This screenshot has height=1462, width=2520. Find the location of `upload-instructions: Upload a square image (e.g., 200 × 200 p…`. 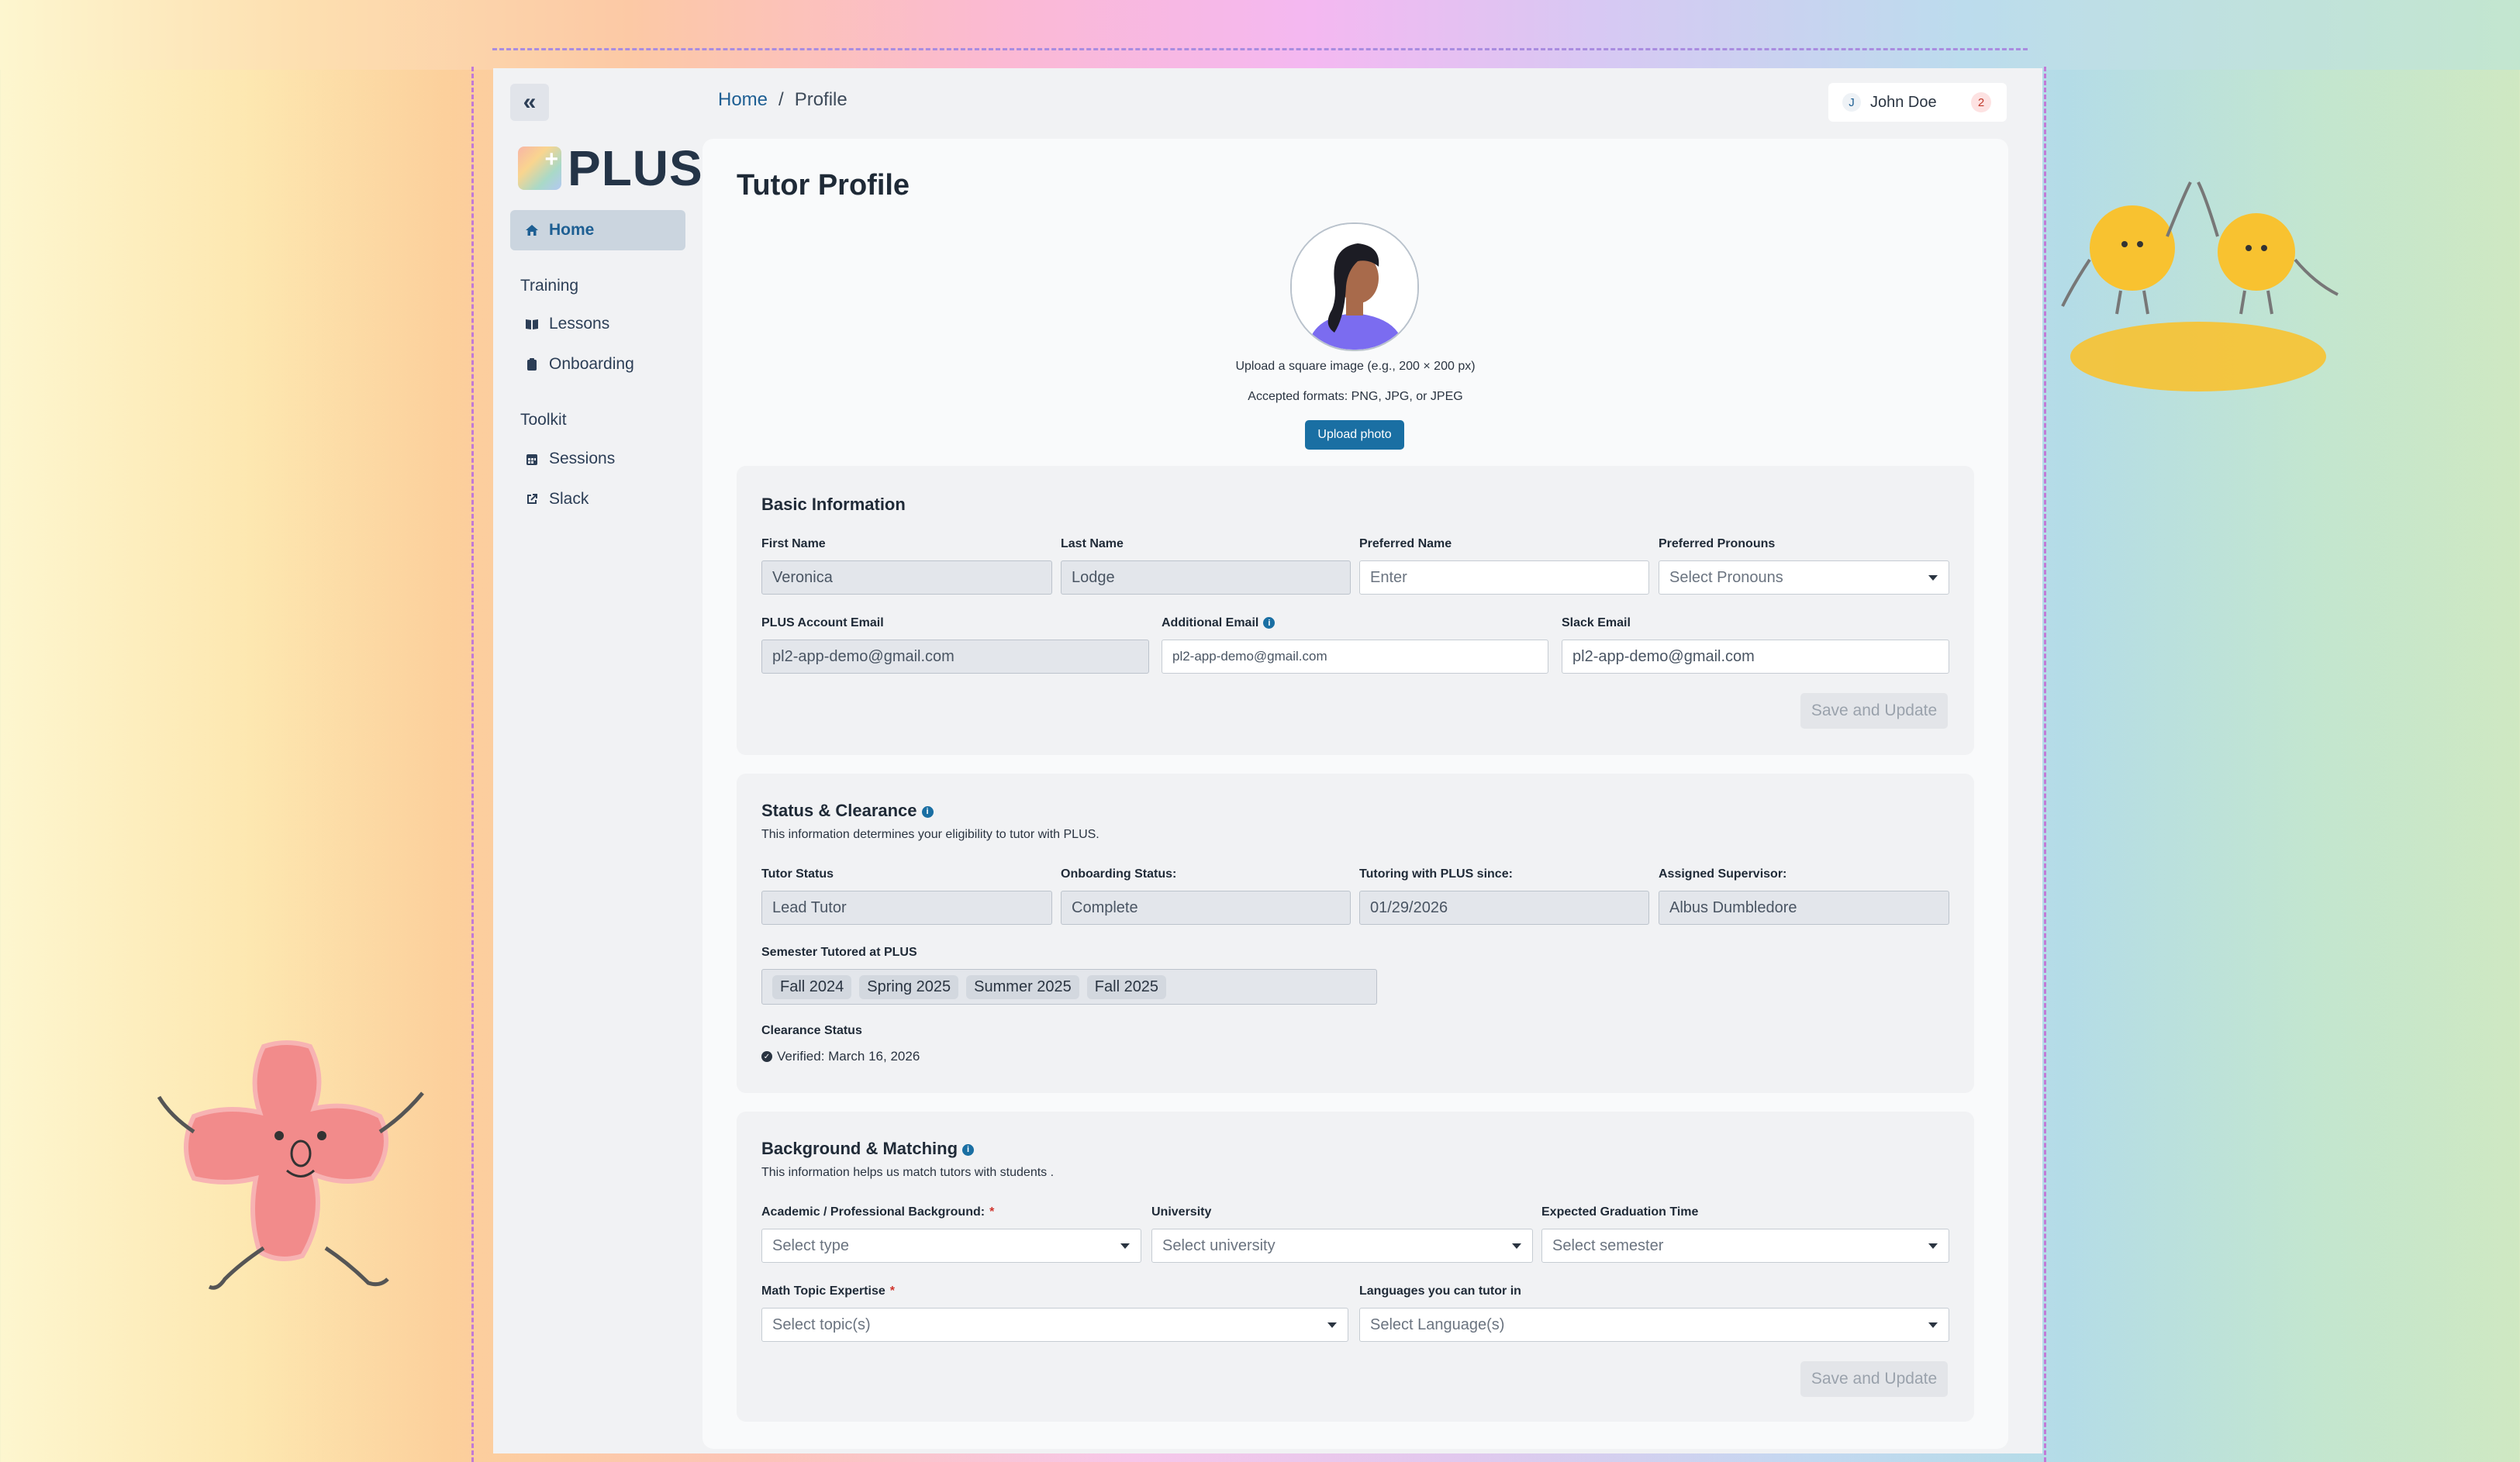

upload-instructions: Upload a square image (e.g., 200 × 200 p… is located at coordinates (1355, 366).